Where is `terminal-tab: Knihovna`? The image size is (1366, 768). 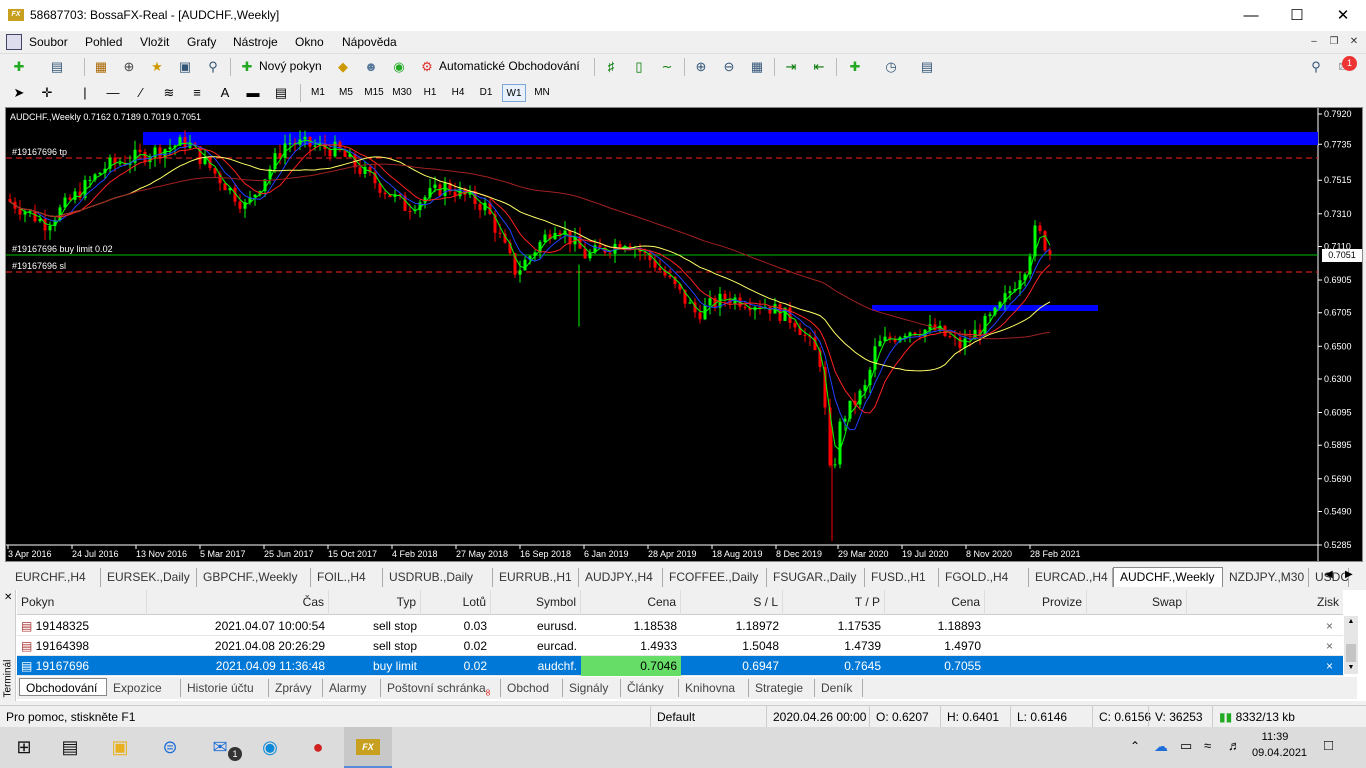 terminal-tab: Knihovna is located at coordinates (714, 688).